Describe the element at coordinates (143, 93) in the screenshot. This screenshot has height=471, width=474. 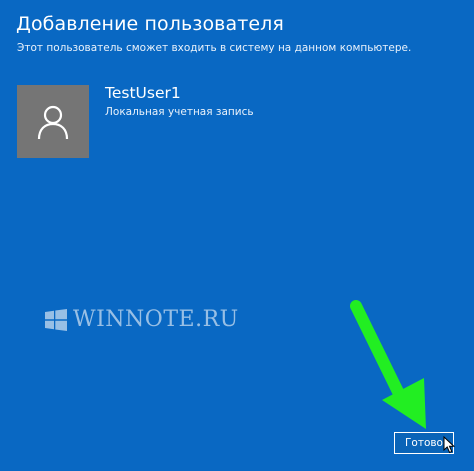
I see `user-name: TestUser1` at that location.